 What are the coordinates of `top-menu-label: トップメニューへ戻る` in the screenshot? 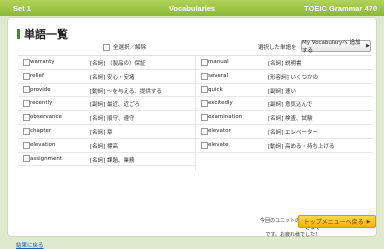 It's located at (333, 222).